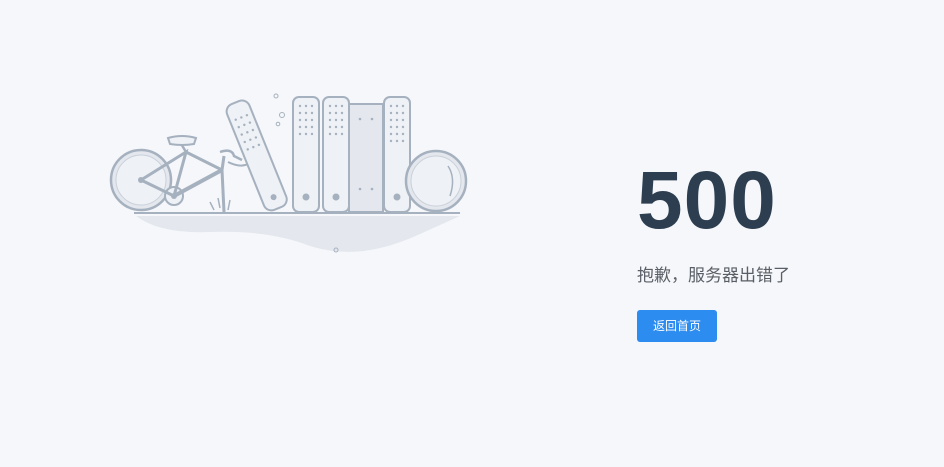 This screenshot has height=467, width=944. What do you see at coordinates (713, 276) in the screenshot?
I see `error-message: 抱歉，服务器出错了` at bounding box center [713, 276].